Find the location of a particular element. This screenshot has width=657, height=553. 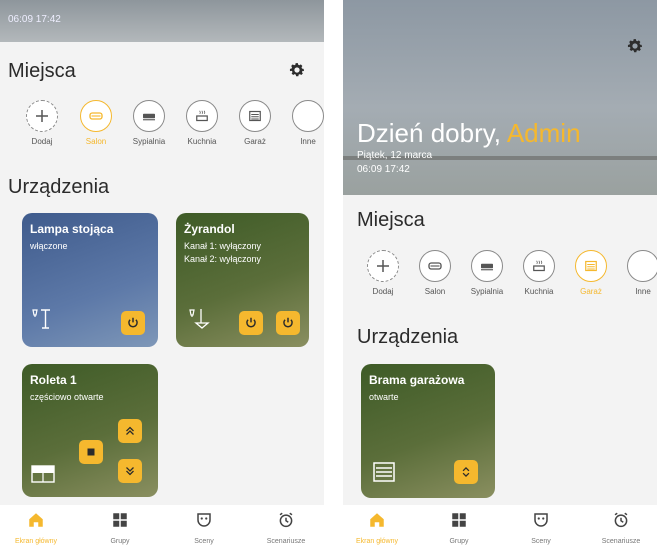

device-title: Lampa stojąca is located at coordinates (72, 229).